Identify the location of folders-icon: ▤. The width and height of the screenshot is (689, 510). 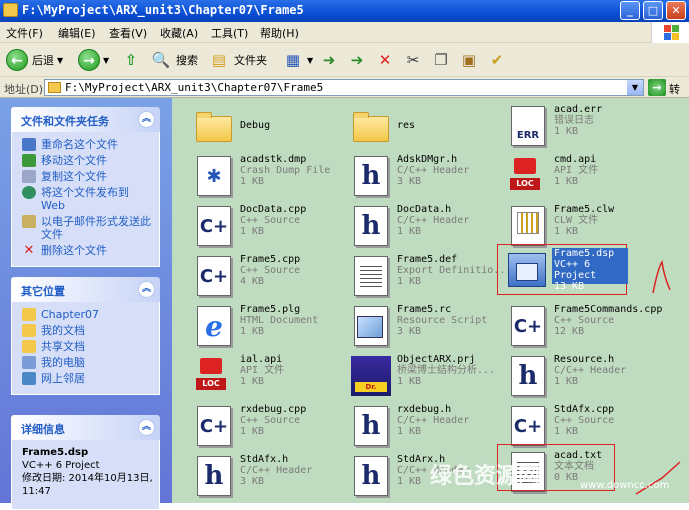
(219, 60).